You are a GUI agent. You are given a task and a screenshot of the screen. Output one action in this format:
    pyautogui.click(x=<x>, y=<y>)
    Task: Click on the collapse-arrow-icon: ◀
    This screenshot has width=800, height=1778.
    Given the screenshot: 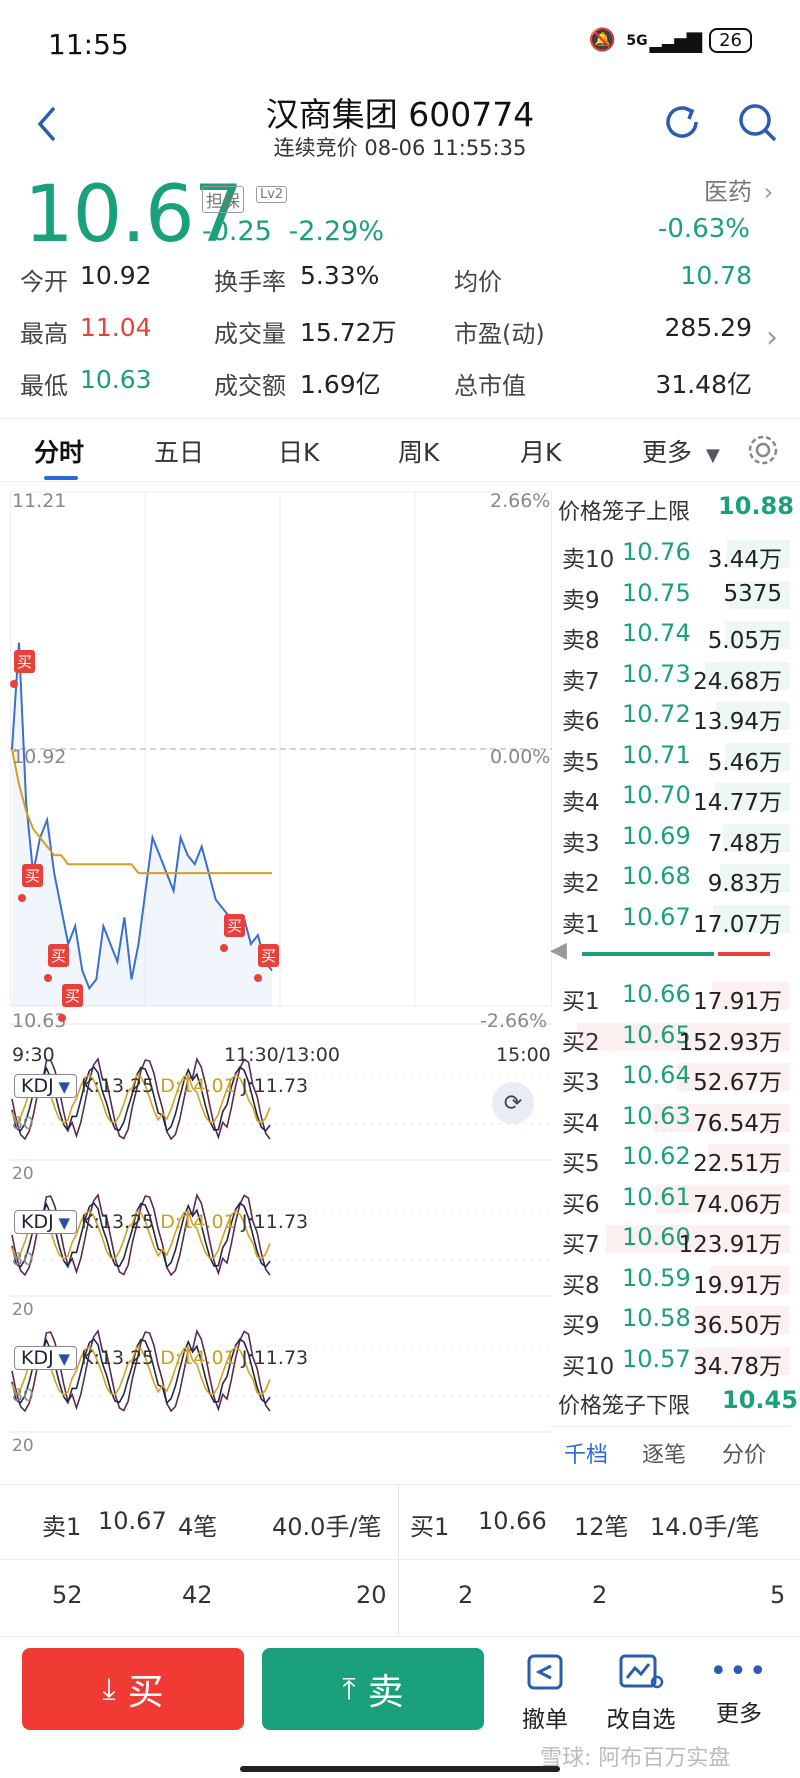 What is the action you would take?
    pyautogui.click(x=558, y=950)
    